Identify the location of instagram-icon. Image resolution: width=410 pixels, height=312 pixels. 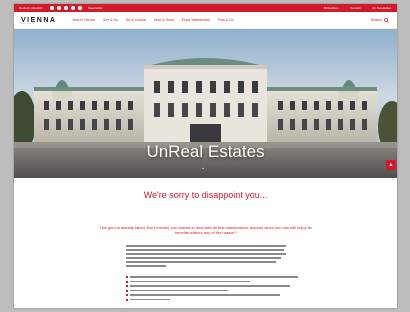
(59, 8).